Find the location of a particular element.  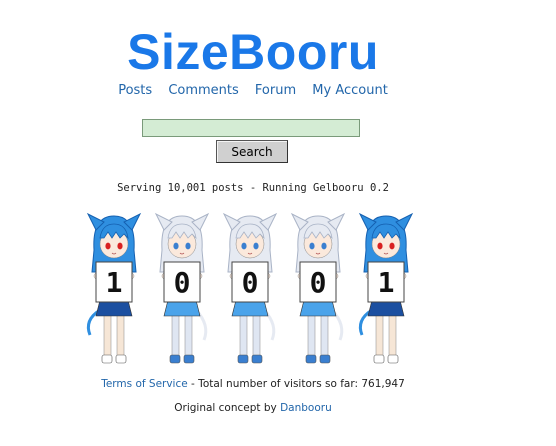

danbooru-link: Danbooru is located at coordinates (306, 408).